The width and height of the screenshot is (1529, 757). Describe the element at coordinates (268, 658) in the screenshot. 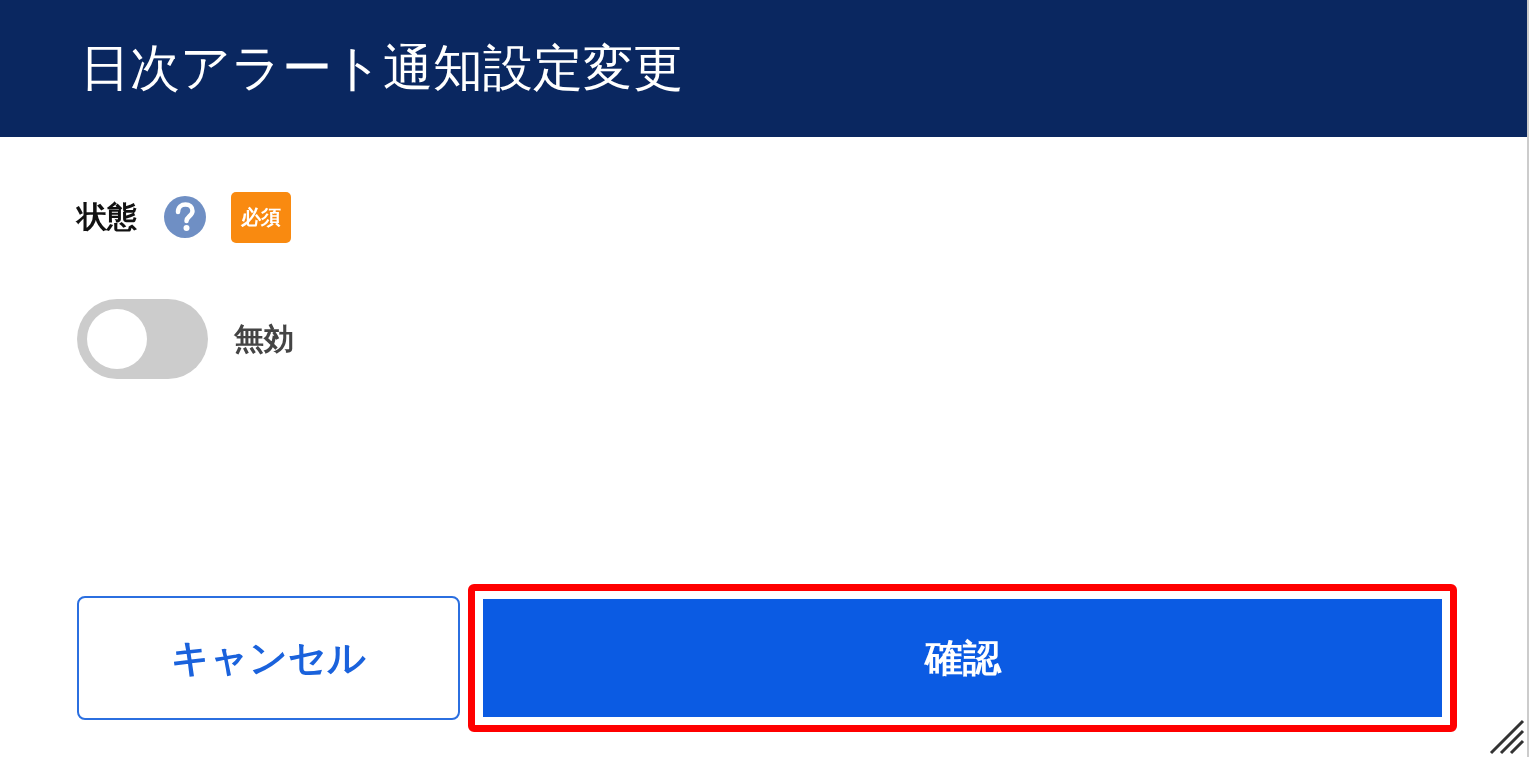

I see `cancel-button: キャンセル` at that location.